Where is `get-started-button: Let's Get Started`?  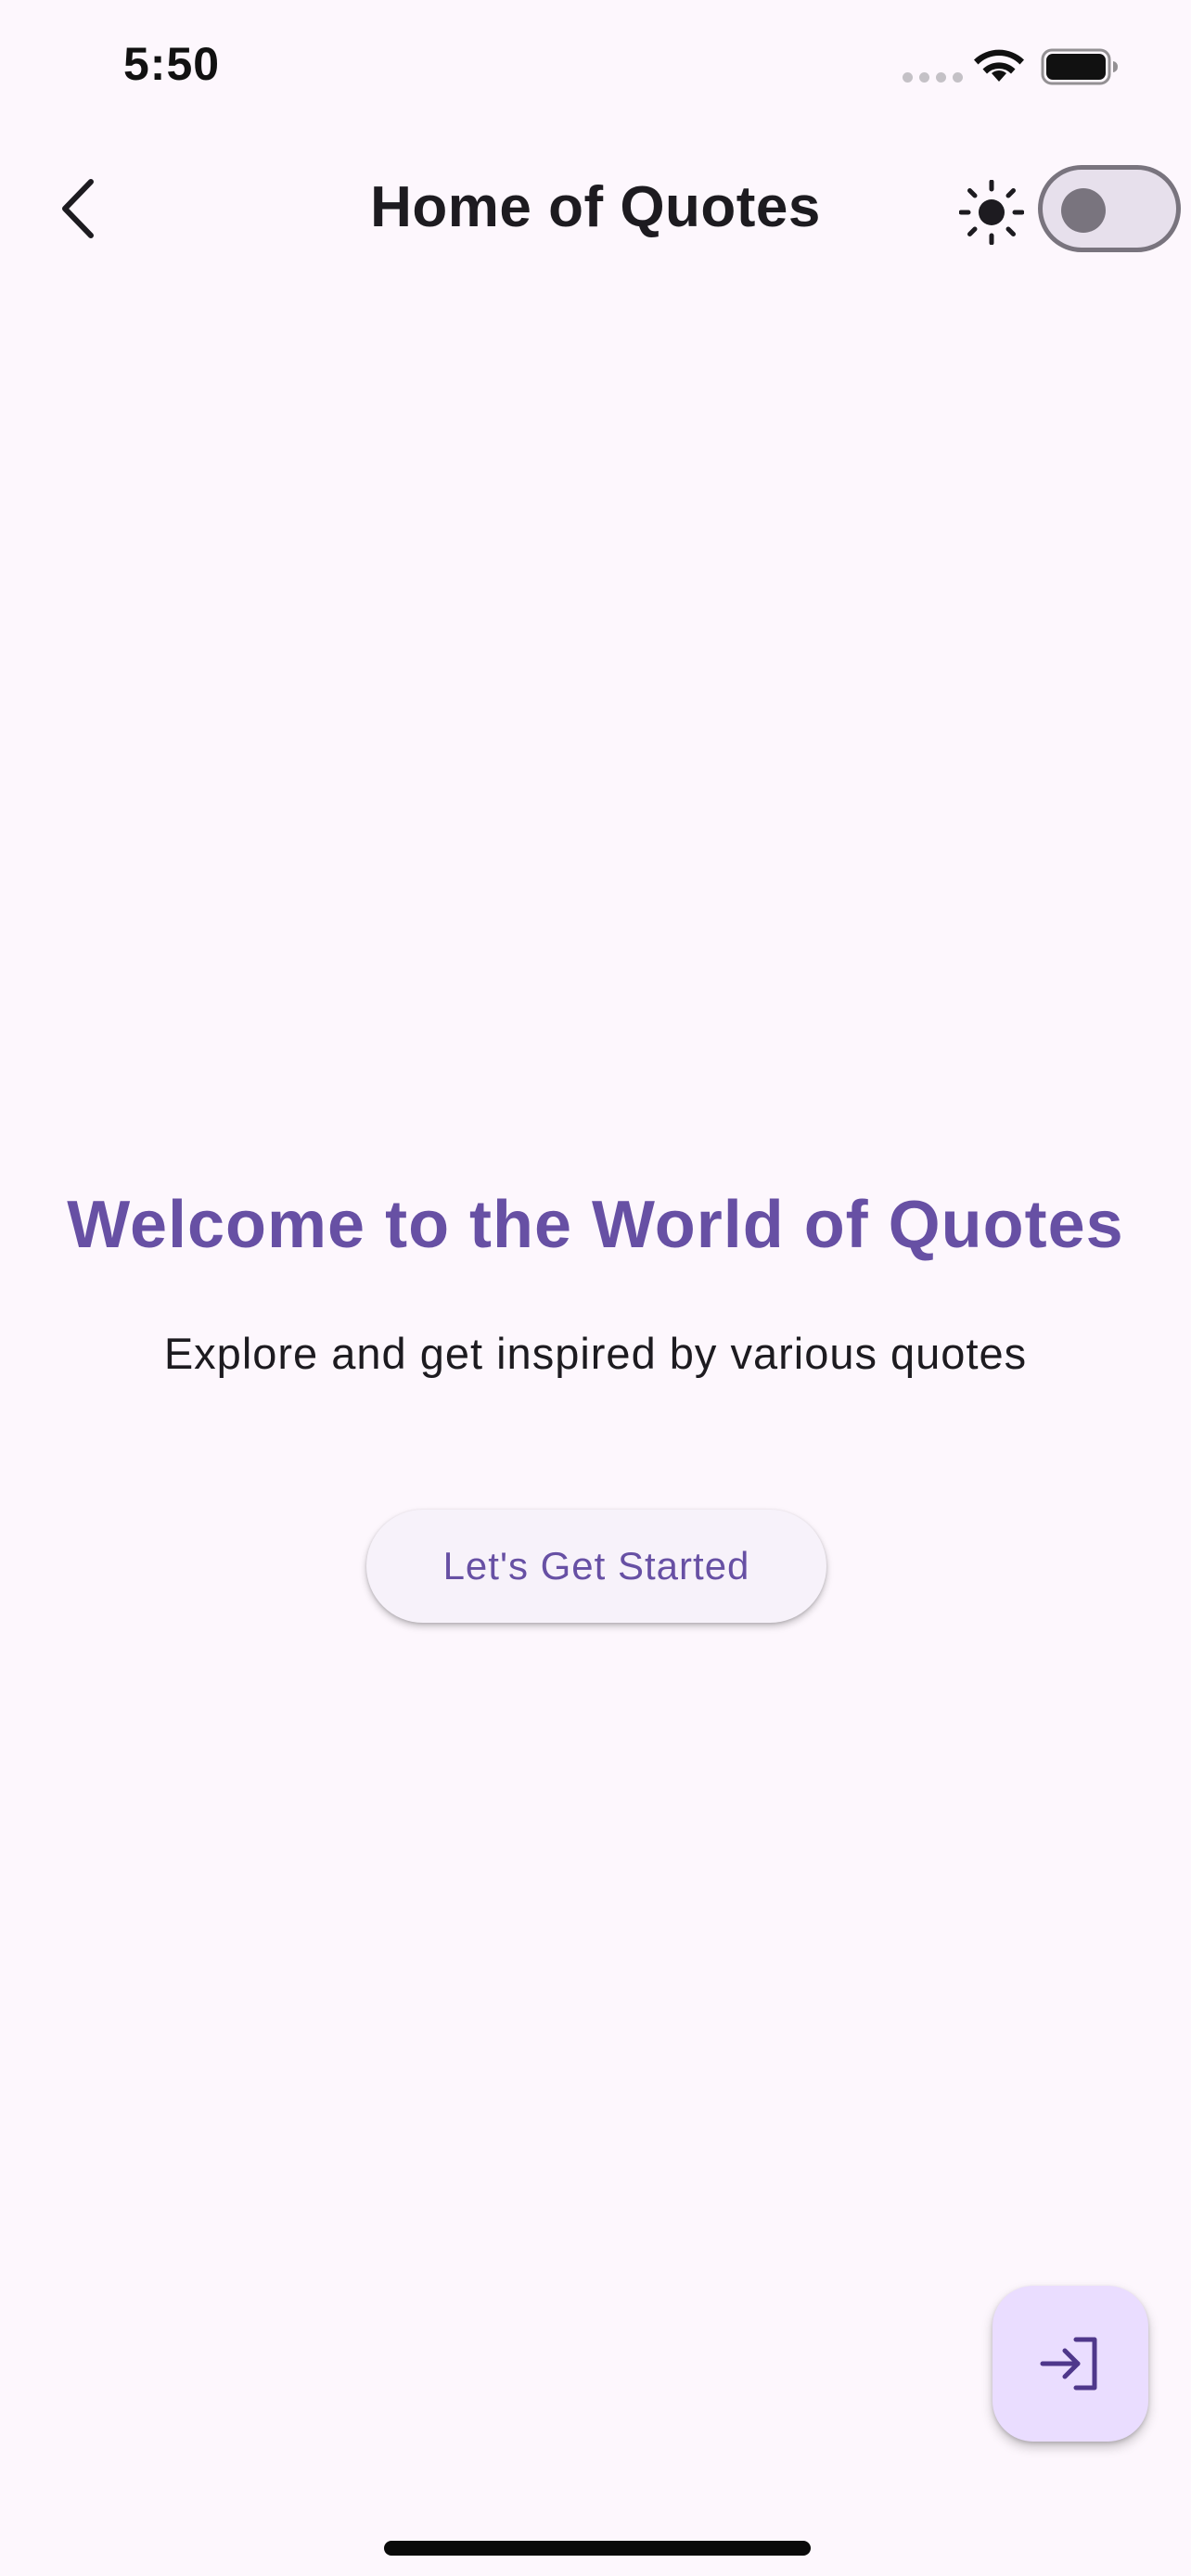
get-started-button: Let's Get Started is located at coordinates (596, 1566).